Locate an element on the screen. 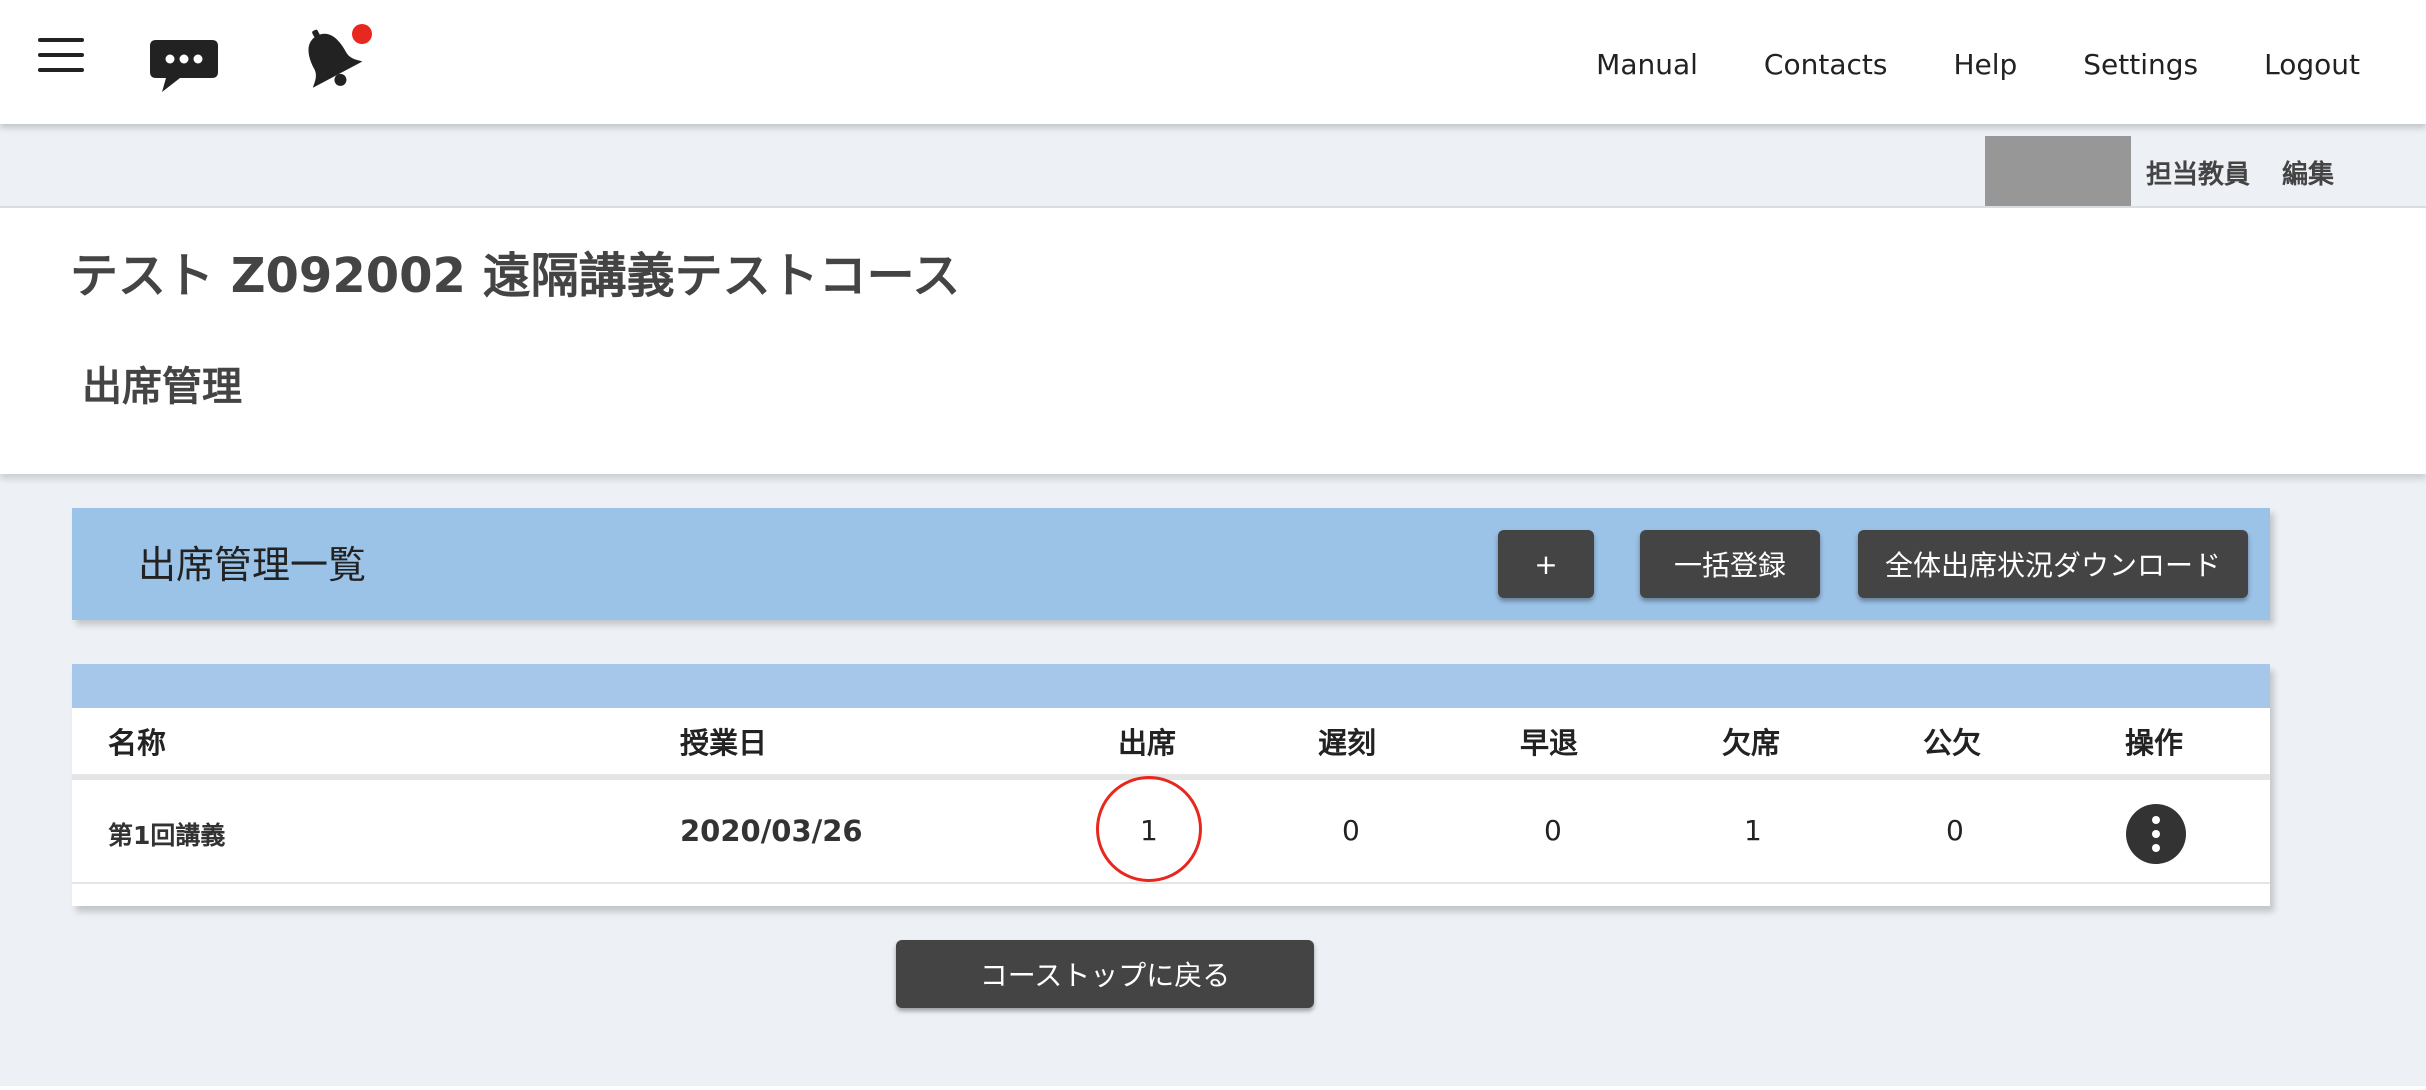 This screenshot has height=1090, width=2426. header-actions: 操作 is located at coordinates (2154, 743).